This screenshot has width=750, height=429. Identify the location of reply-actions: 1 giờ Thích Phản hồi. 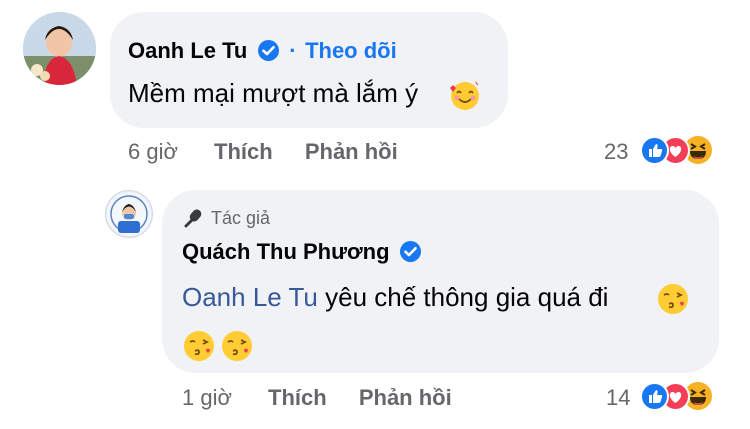
(317, 398).